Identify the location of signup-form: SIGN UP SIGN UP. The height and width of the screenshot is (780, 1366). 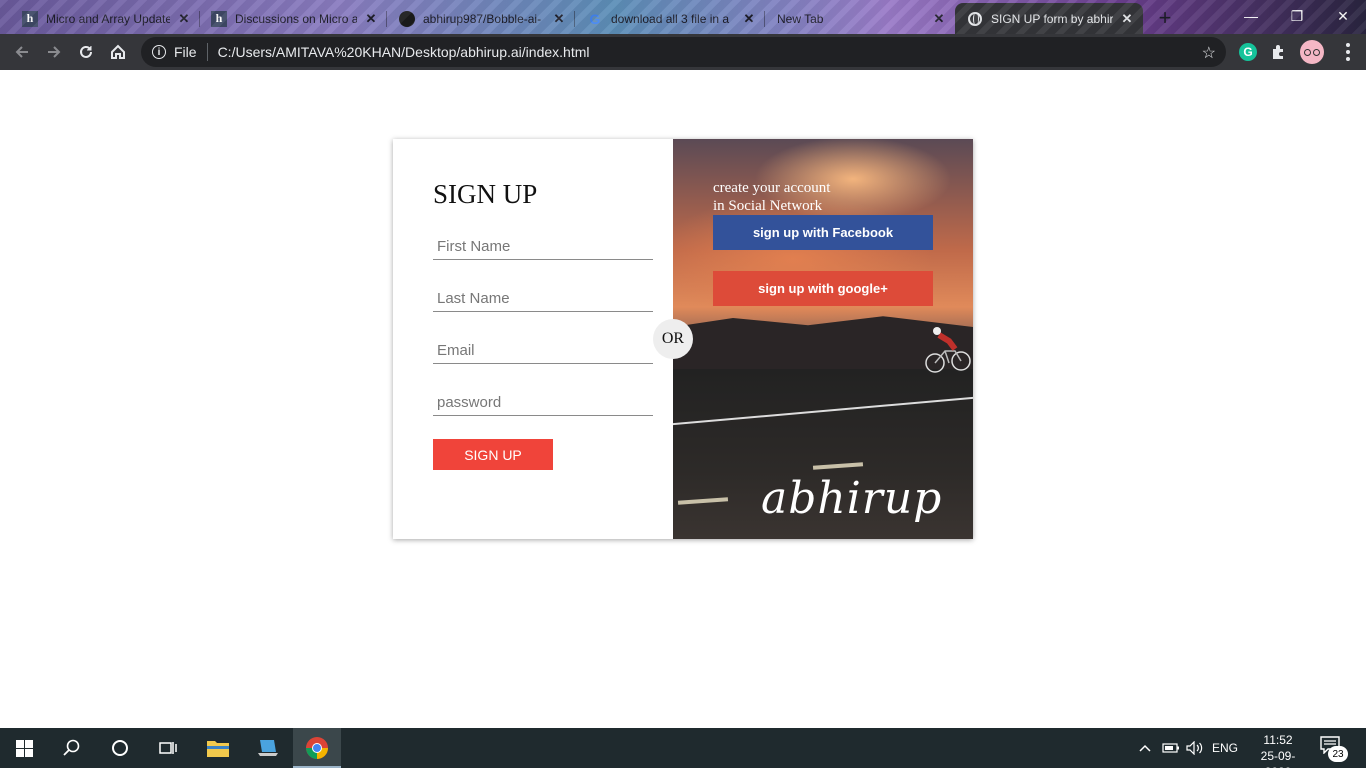
(533, 339).